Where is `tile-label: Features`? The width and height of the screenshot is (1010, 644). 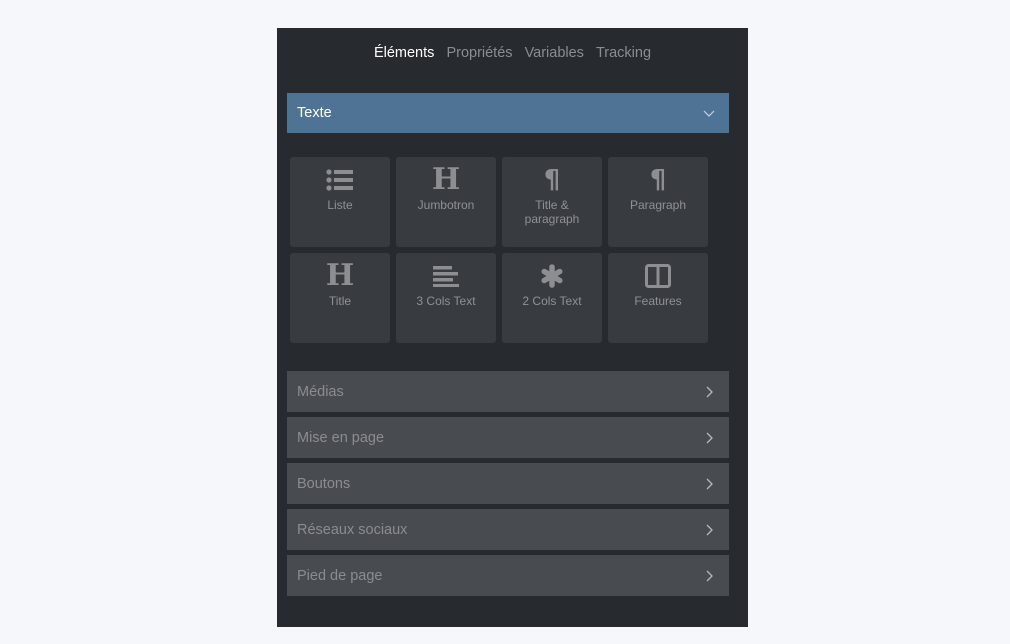 tile-label: Features is located at coordinates (658, 301).